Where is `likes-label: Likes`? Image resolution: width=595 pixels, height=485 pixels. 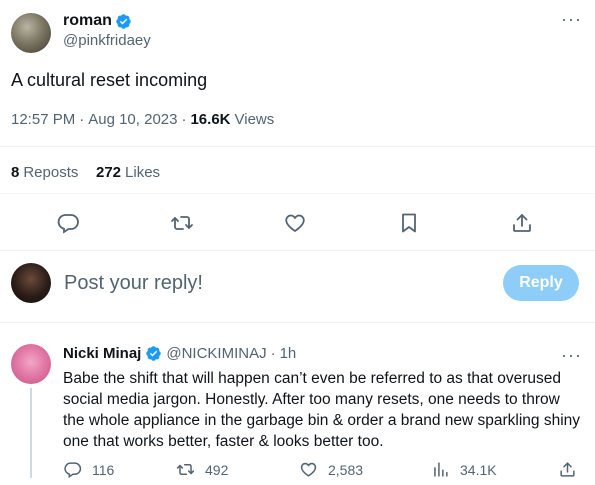
likes-label: Likes is located at coordinates (143, 172).